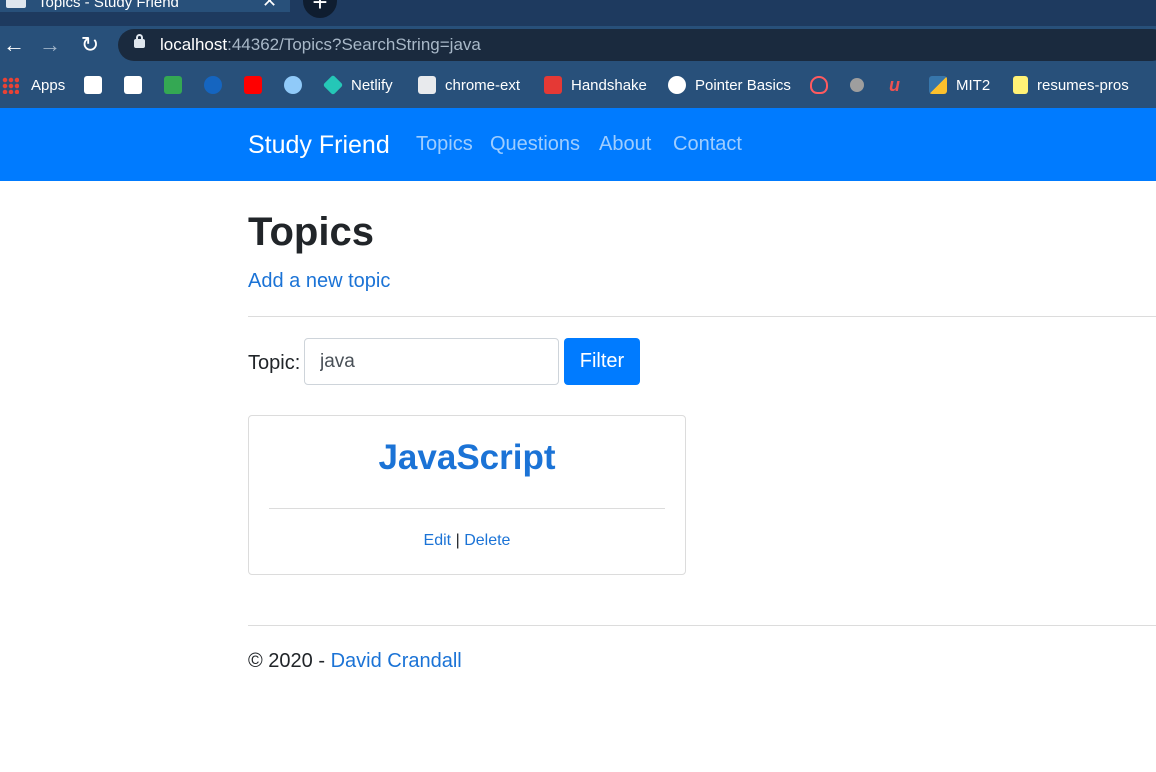 The width and height of the screenshot is (1156, 772). What do you see at coordinates (311, 232) in the screenshot?
I see `page-title: Topics` at bounding box center [311, 232].